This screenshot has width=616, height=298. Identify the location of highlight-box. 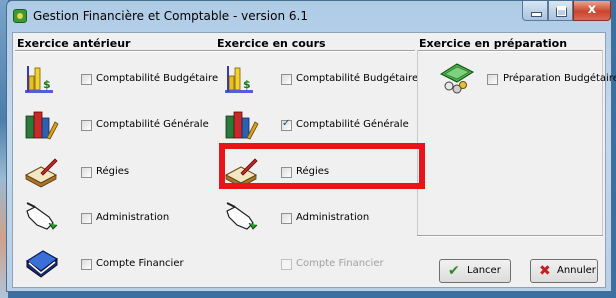
(322, 166).